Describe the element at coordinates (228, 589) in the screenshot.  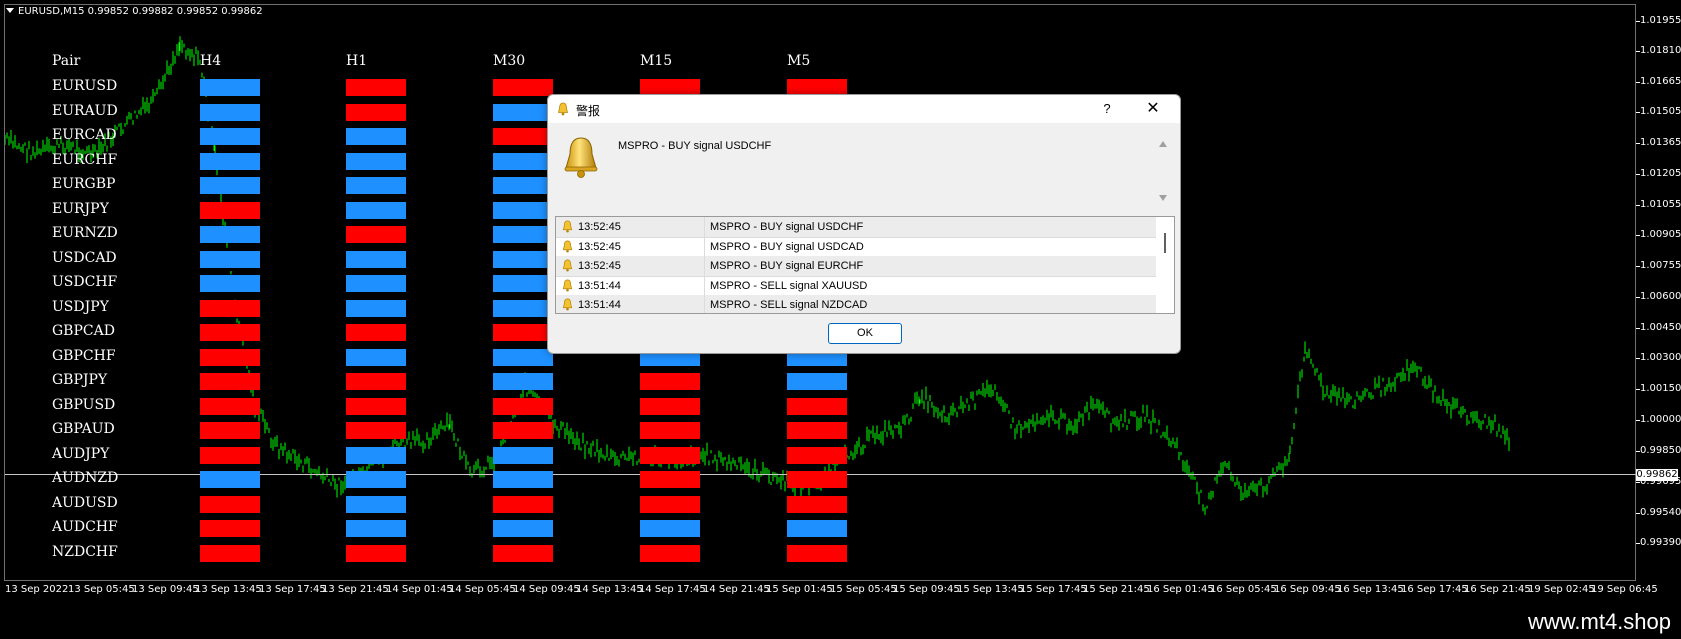
I see `time-label: 13 Sep 13:45` at that location.